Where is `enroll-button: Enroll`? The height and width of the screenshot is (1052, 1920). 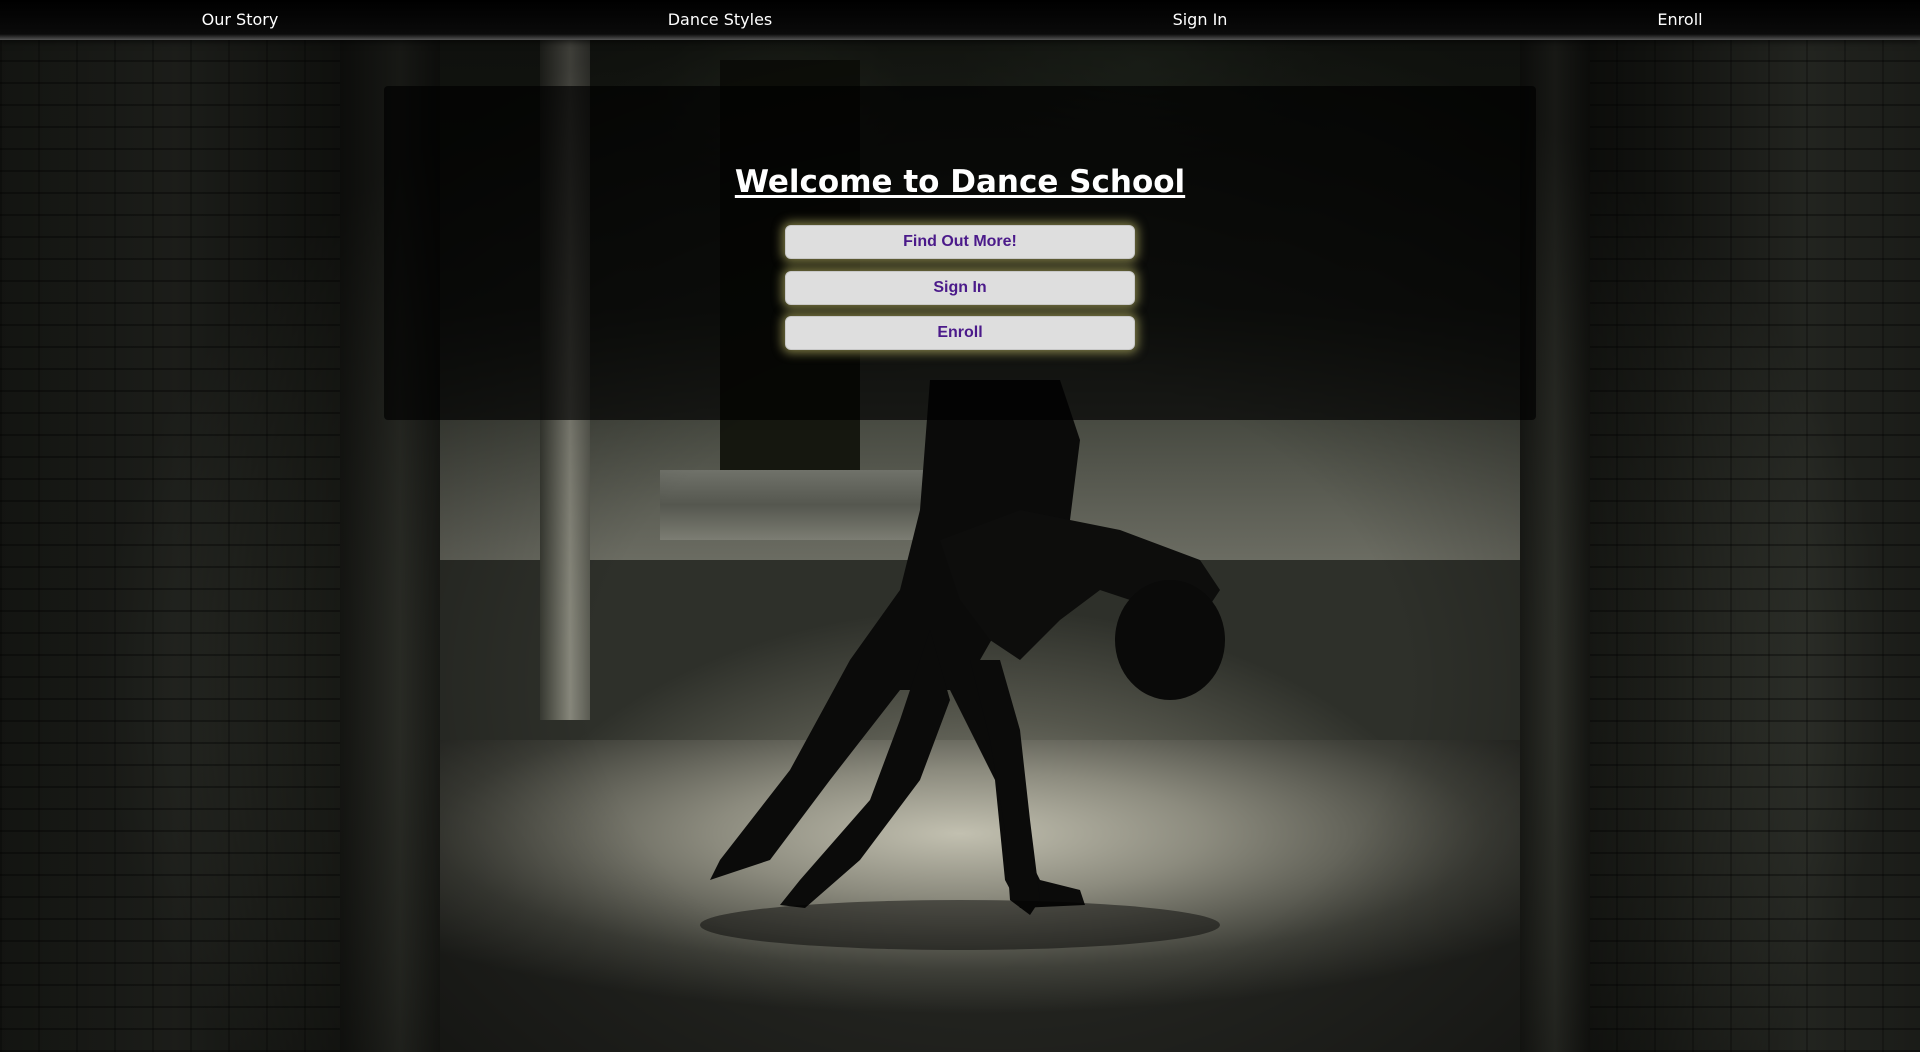
enroll-button: Enroll is located at coordinates (960, 333).